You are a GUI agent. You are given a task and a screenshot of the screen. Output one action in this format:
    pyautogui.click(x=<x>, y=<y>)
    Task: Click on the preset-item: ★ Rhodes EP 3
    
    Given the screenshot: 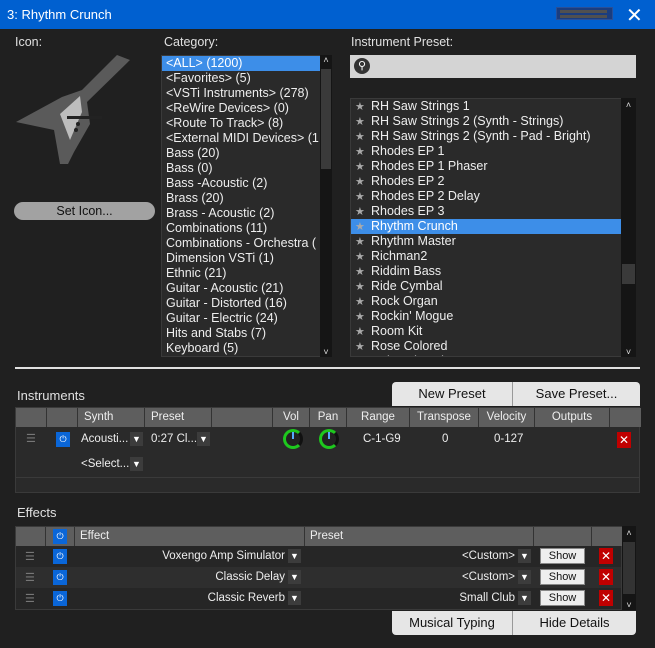 What is the action you would take?
    pyautogui.click(x=486, y=211)
    